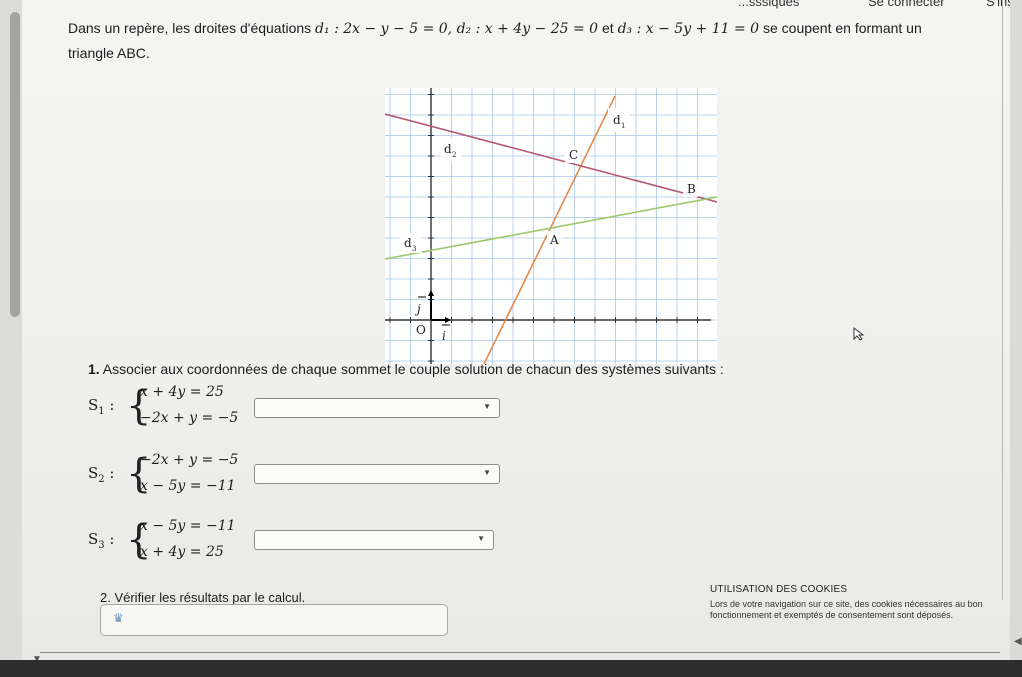 This screenshot has width=1022, height=677. Describe the element at coordinates (101, 479) in the screenshot. I see `system-name-sub: 2` at that location.